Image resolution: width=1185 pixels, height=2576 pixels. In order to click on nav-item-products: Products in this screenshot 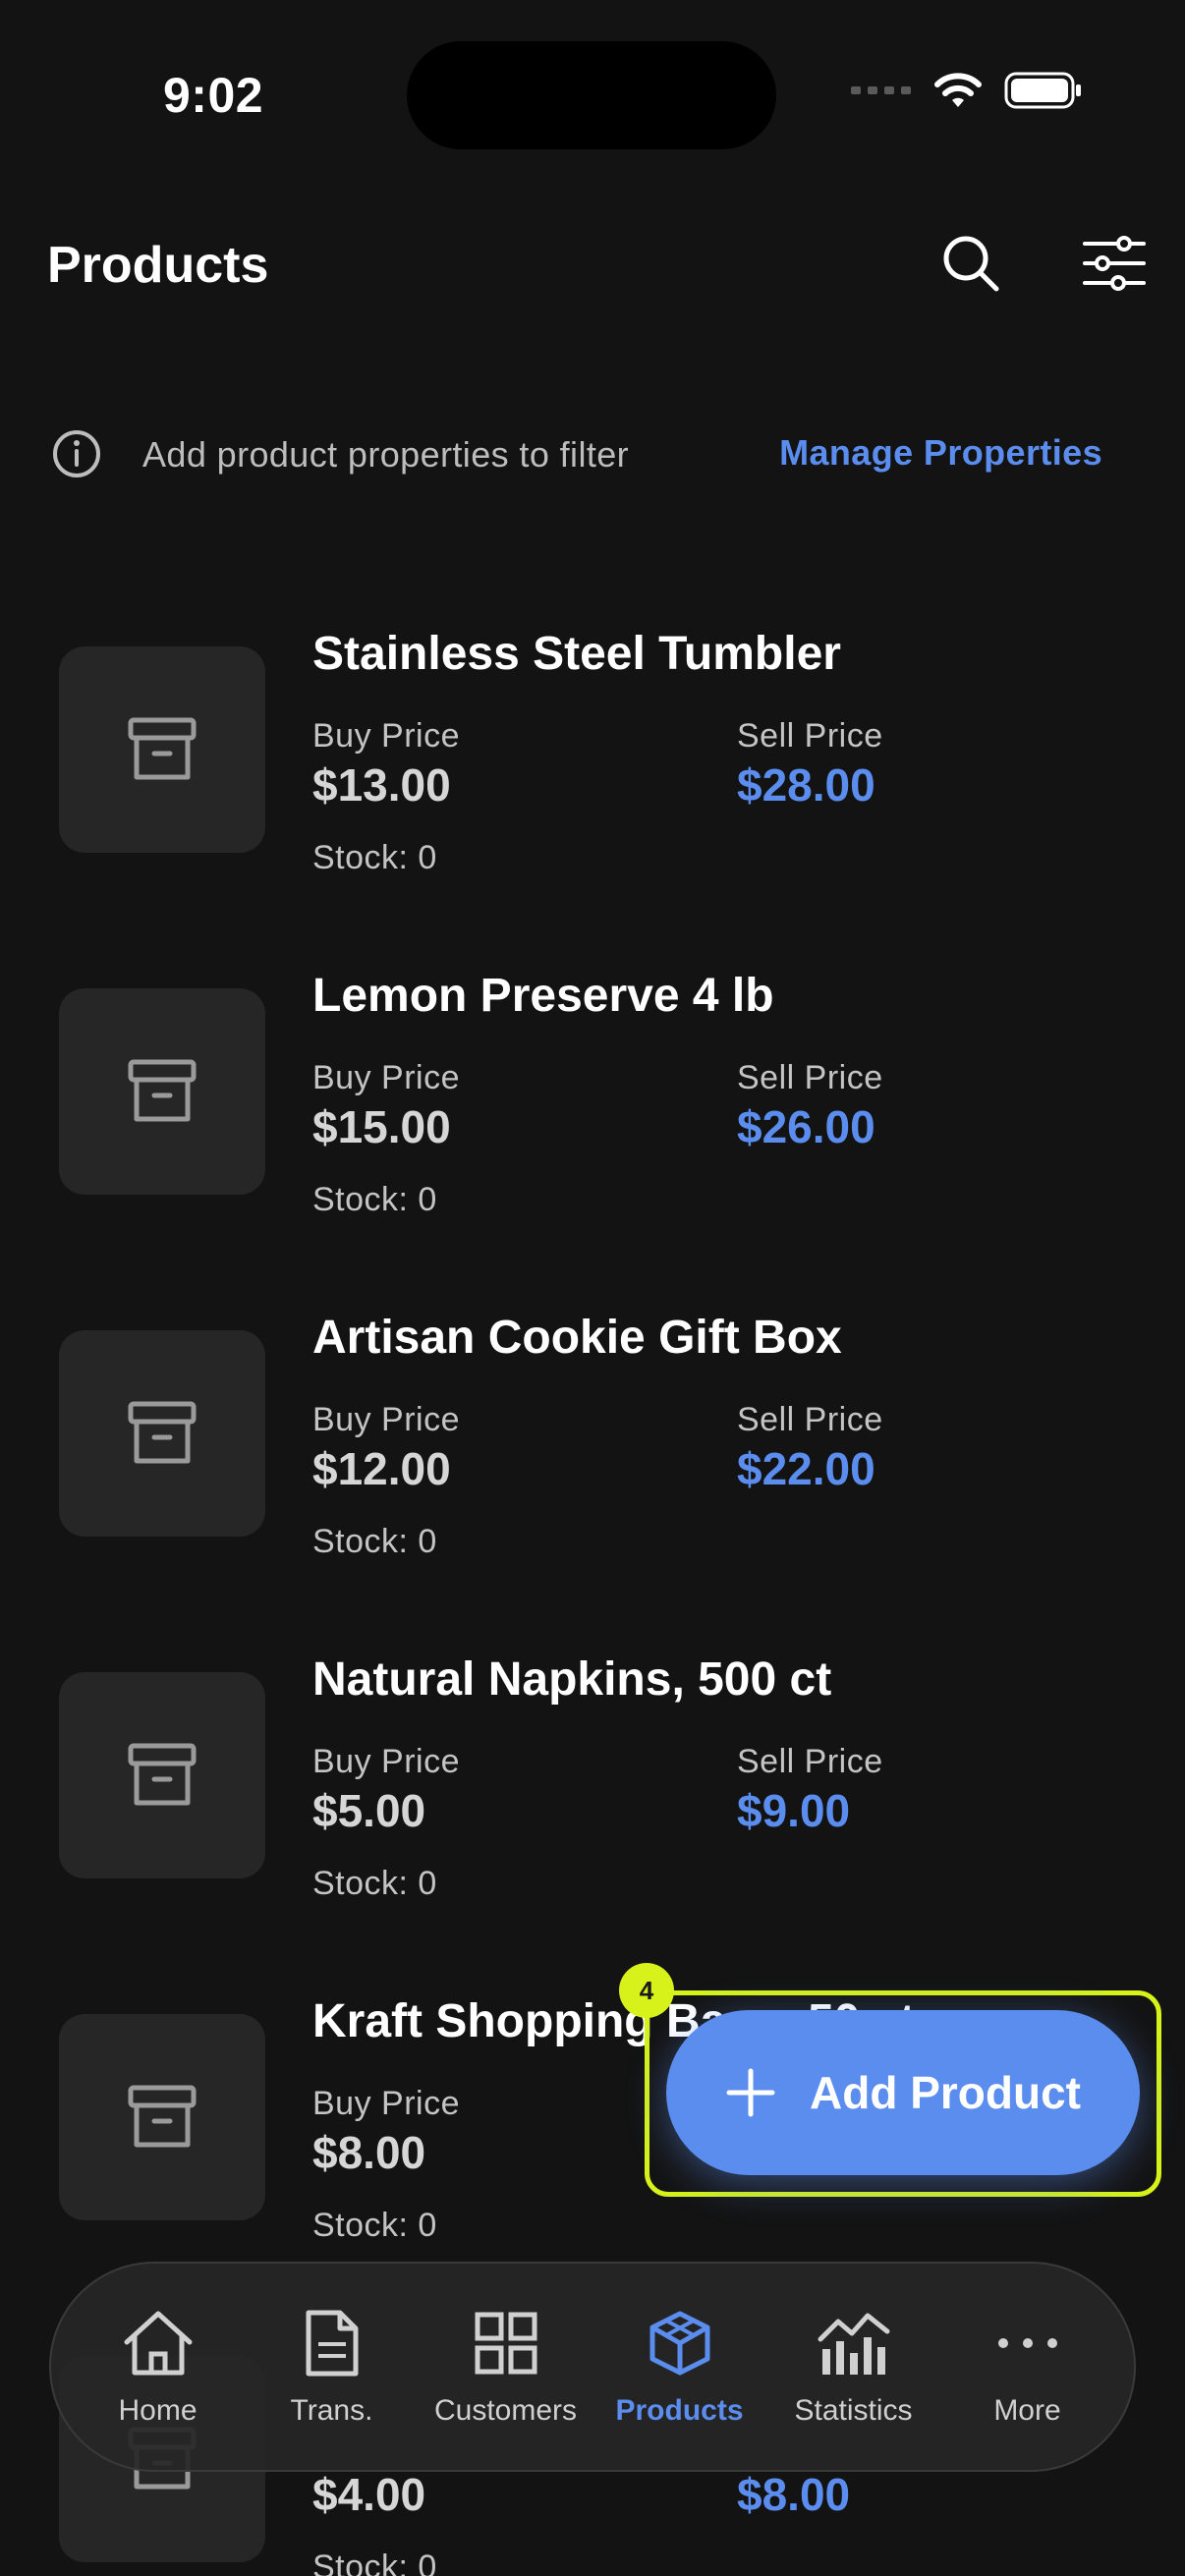, I will do `click(680, 2367)`.